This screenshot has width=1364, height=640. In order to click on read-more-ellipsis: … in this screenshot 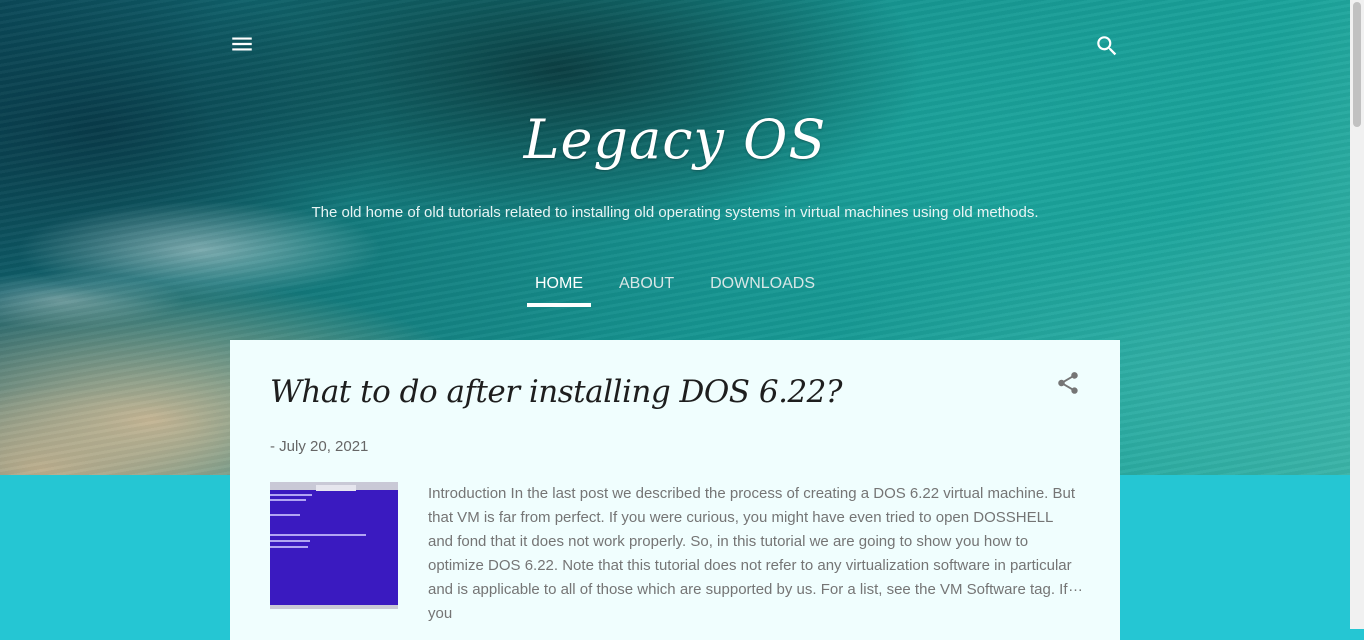, I will do `click(1075, 586)`.